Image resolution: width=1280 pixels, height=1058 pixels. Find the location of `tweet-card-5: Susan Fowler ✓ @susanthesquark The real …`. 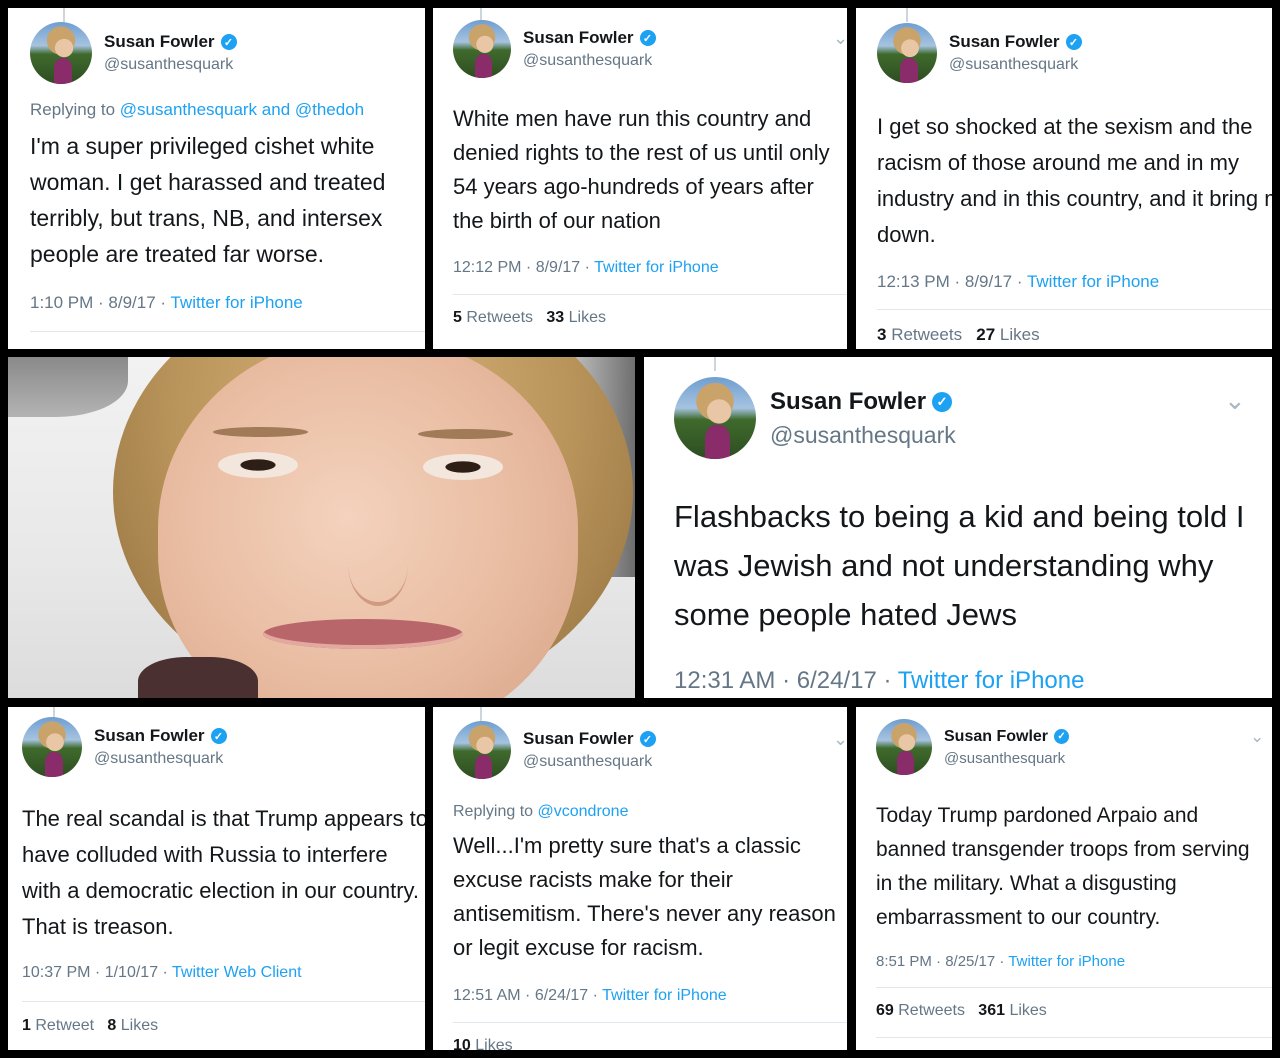

tweet-card-5: Susan Fowler ✓ @susanthesquark The real … is located at coordinates (216, 878).